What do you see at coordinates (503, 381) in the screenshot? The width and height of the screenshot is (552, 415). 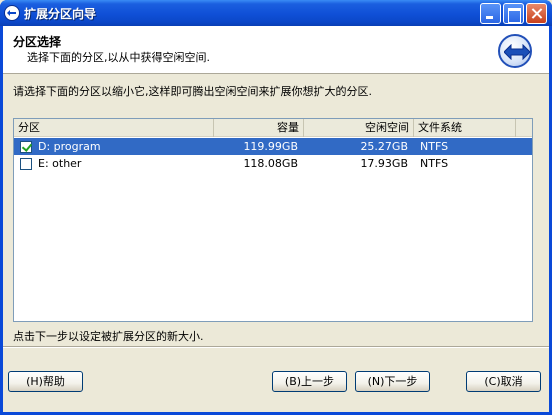 I see `cancel-button: (C)取消` at bounding box center [503, 381].